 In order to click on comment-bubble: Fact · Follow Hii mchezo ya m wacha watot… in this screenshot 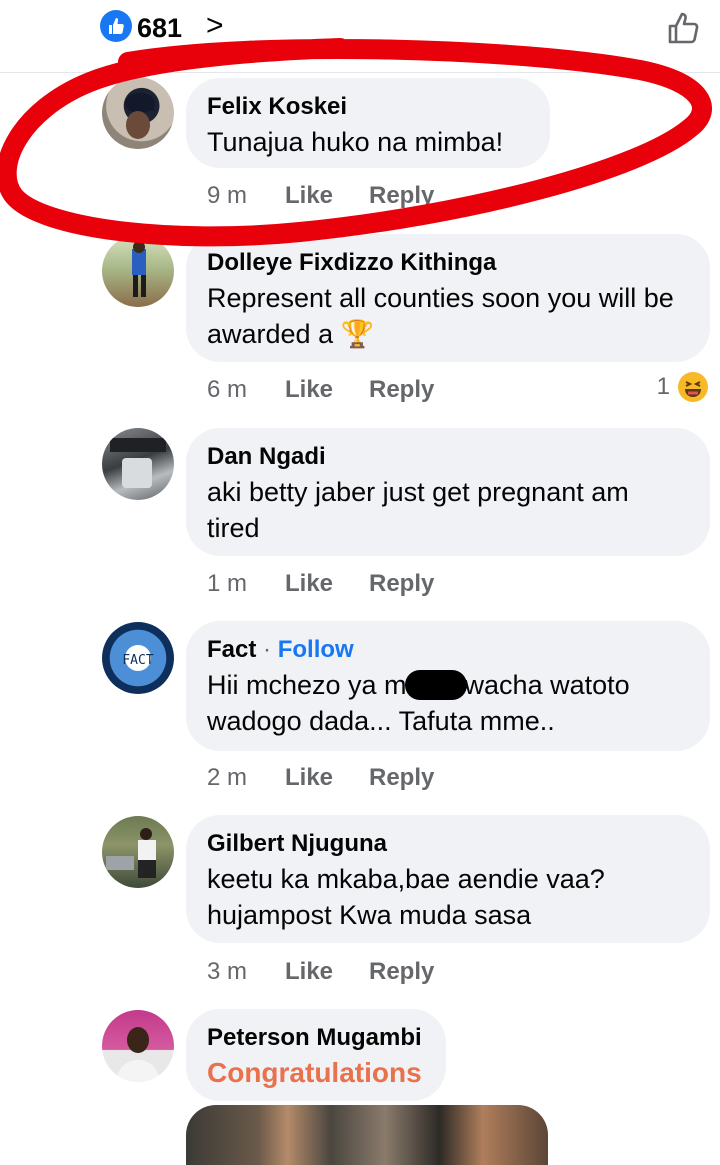, I will do `click(448, 686)`.